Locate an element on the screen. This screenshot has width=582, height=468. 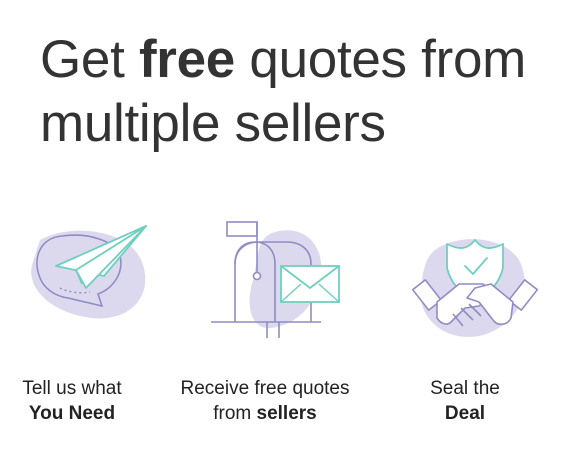
headline-part1: Get is located at coordinates (89, 59).